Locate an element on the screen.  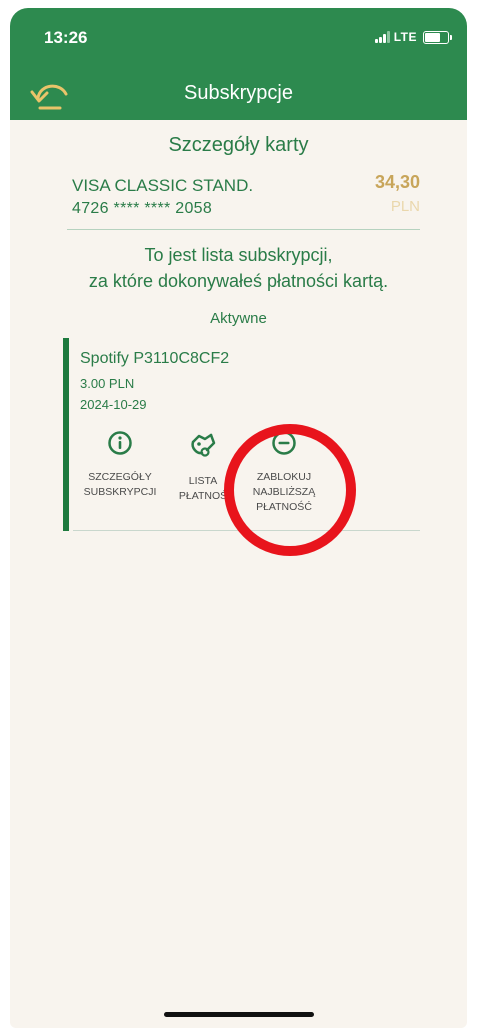
card-name: VISA CLASSIC STAND. is located at coordinates (163, 185).